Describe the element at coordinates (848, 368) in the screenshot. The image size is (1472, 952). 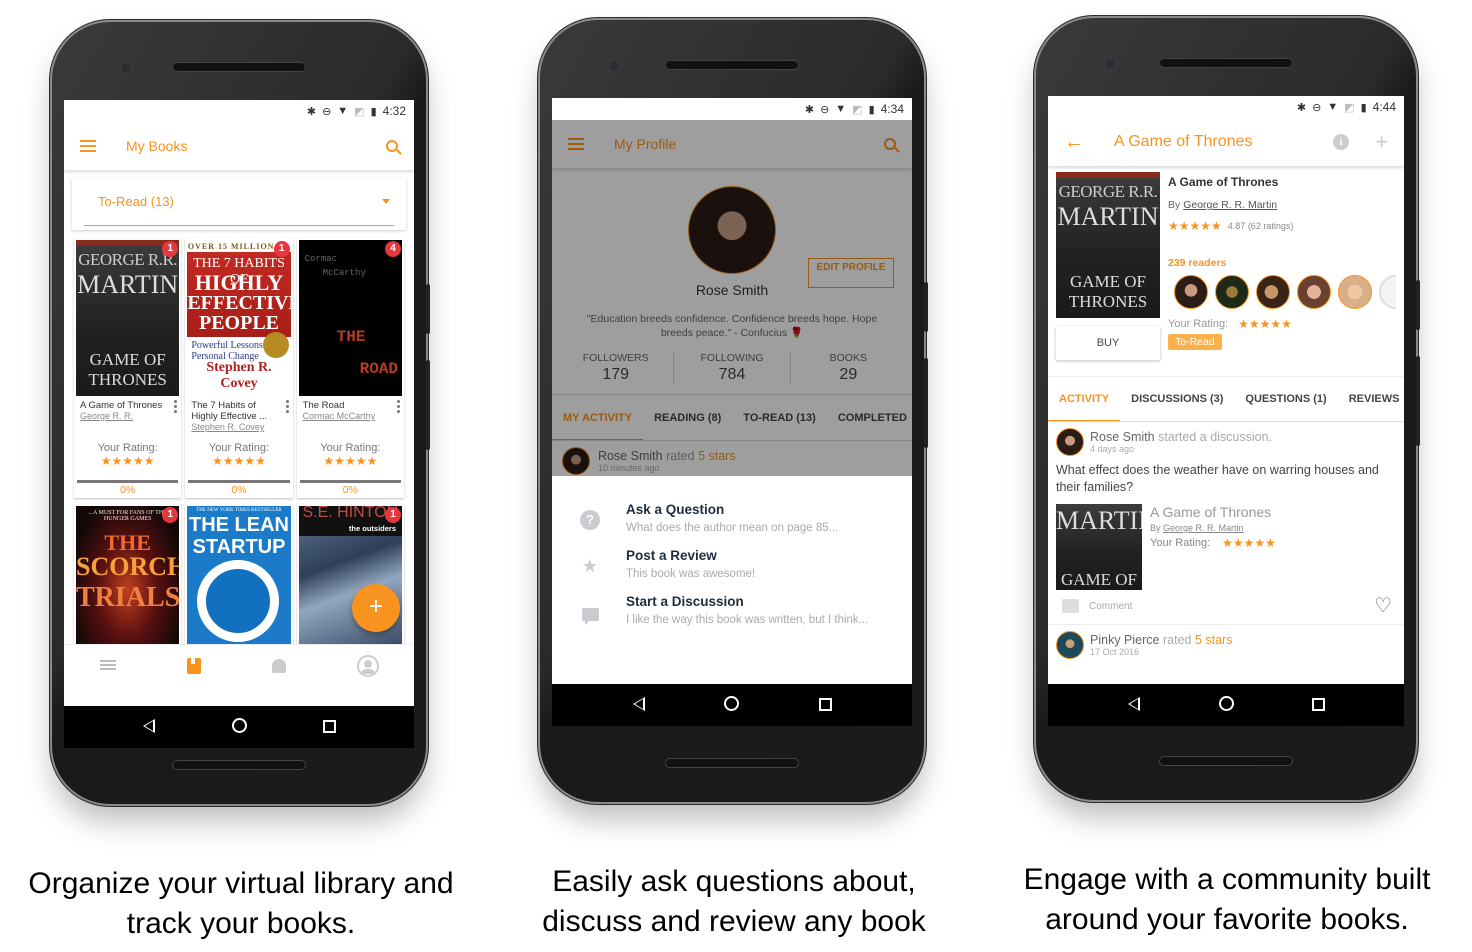
I see `stat-books: BOOKS 29` at that location.